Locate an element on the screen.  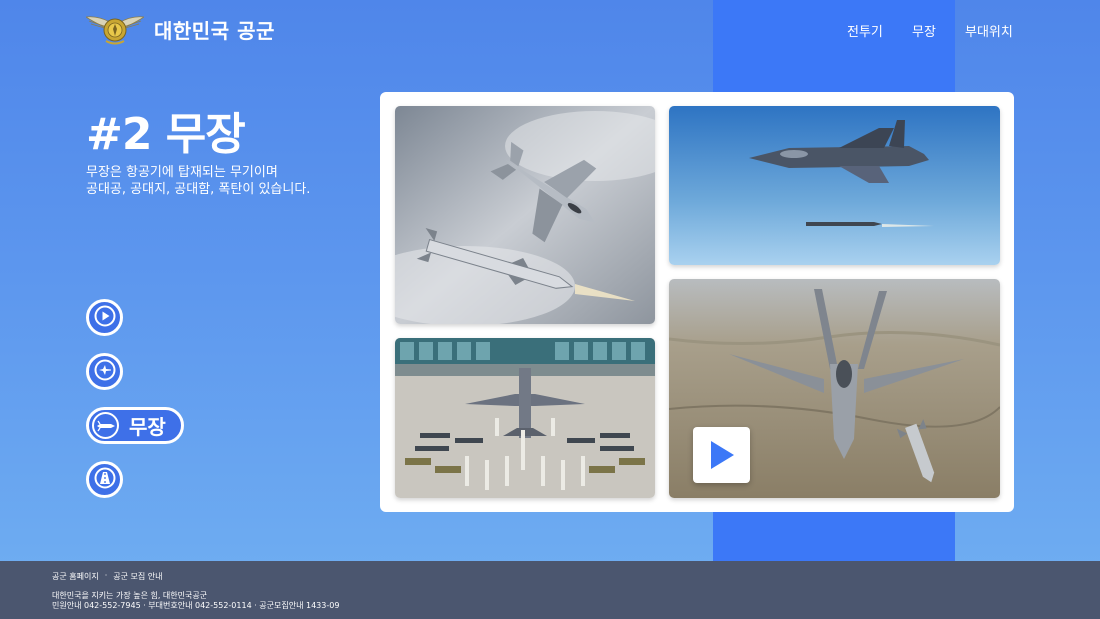
side-menu-armament-button: 무장 is located at coordinates (135, 425).